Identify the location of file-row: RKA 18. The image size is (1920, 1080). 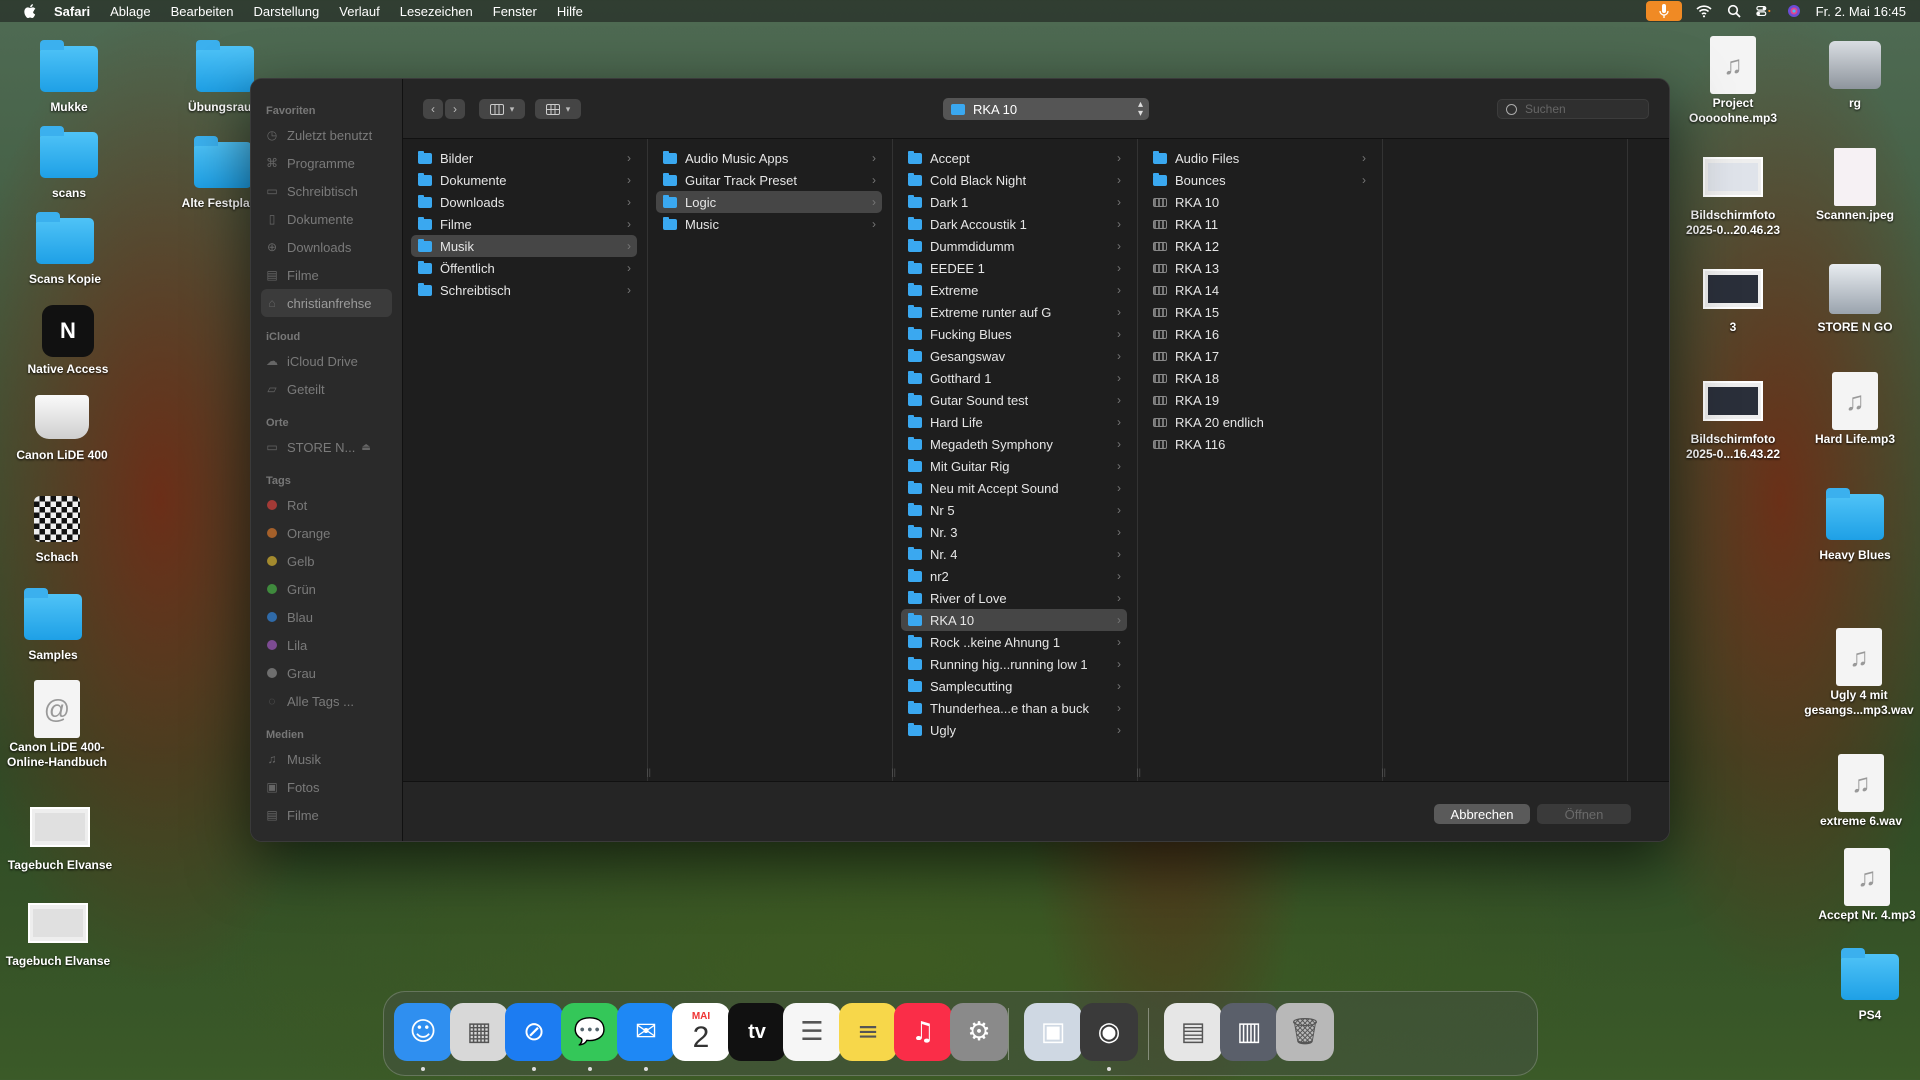
(1259, 378).